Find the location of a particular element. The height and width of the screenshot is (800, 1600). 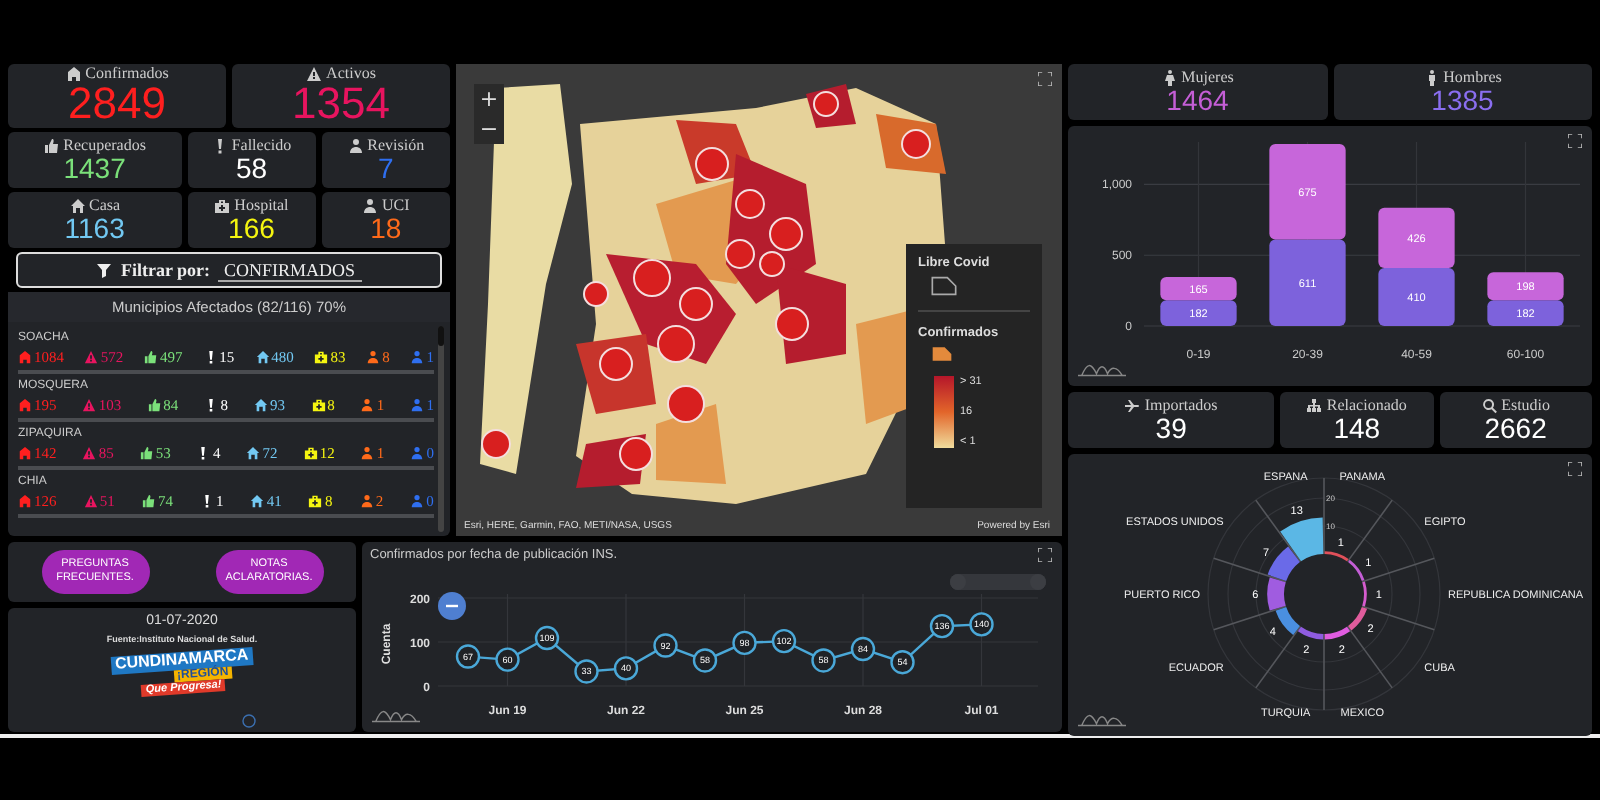

stat-value: 1163 is located at coordinates (94, 228).